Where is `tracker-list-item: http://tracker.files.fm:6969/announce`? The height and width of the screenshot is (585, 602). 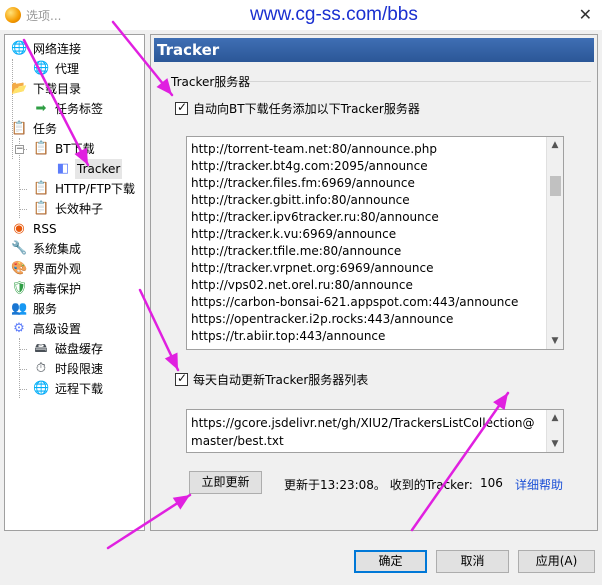 tracker-list-item: http://tracker.files.fm:6969/announce is located at coordinates (303, 183).